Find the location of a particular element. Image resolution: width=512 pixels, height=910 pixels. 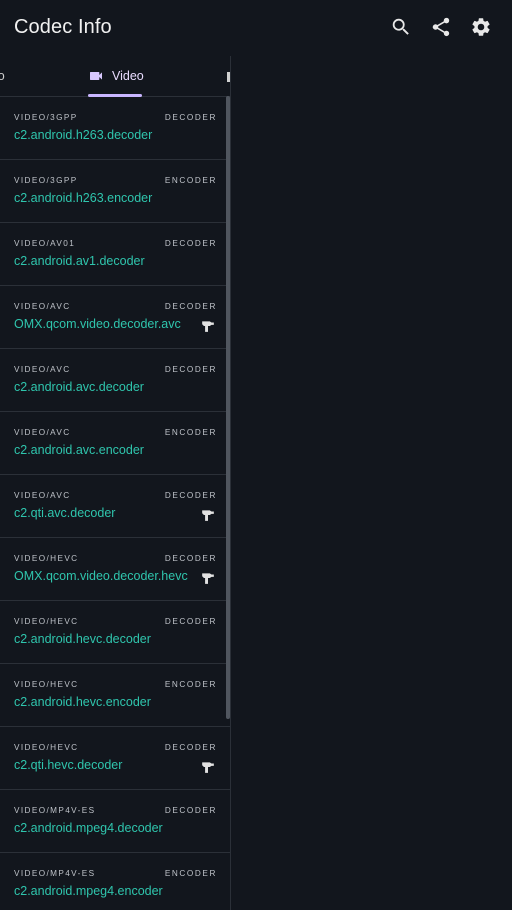

codec-name: c2.android.avc.decoder is located at coordinates (79, 387).